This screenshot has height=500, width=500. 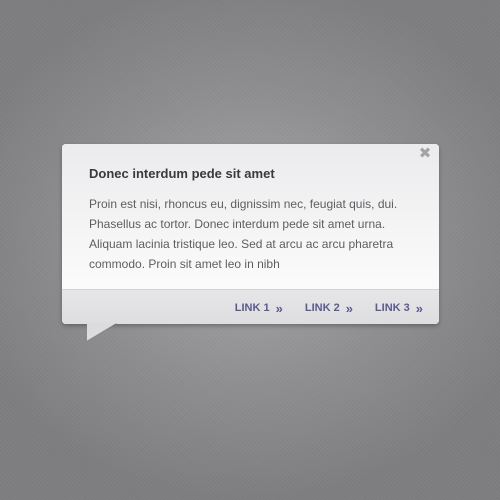 I want to click on link-3: LINK 3 », so click(x=398, y=308).